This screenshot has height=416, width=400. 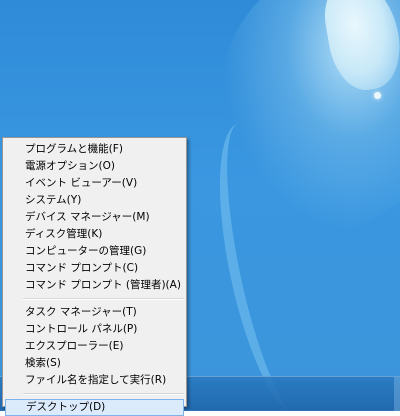 What do you see at coordinates (94, 149) in the screenshot?
I see `menu-item-programs-and-features: プログラムと機能(F)` at bounding box center [94, 149].